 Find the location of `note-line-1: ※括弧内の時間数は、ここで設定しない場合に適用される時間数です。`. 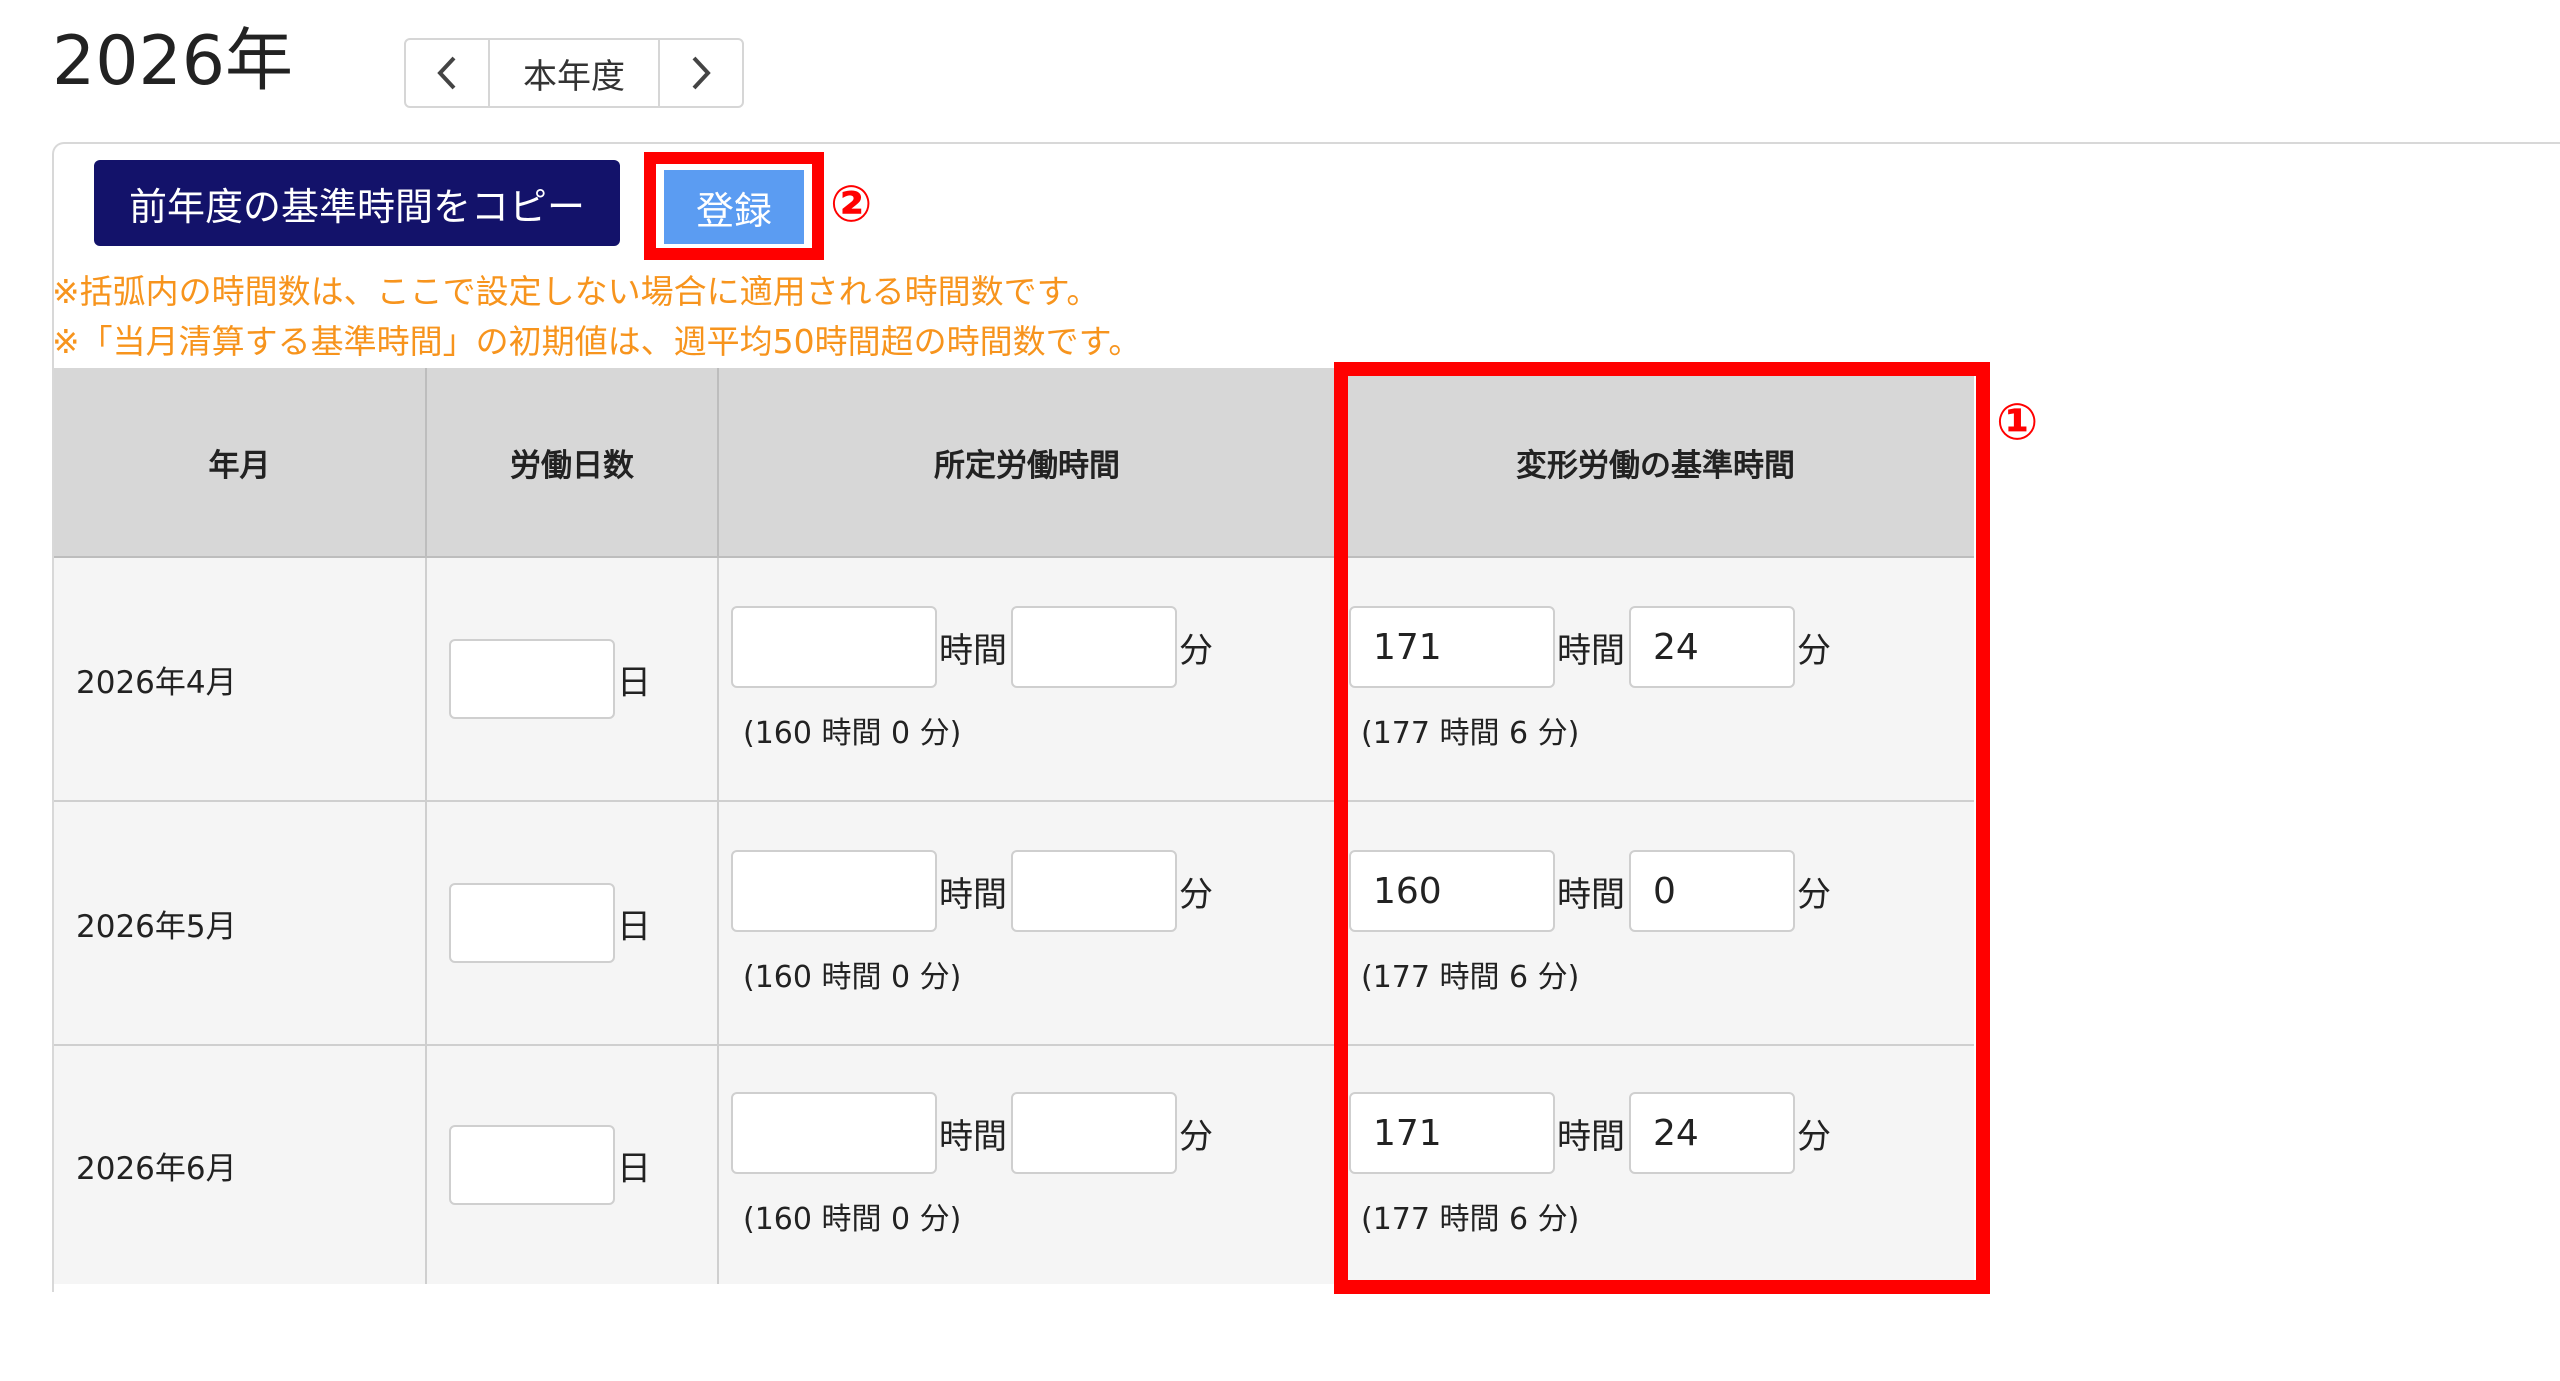

note-line-1: ※括弧内の時間数は、ここで設定しない場合に適用される時間数です。 is located at coordinates (576, 291).